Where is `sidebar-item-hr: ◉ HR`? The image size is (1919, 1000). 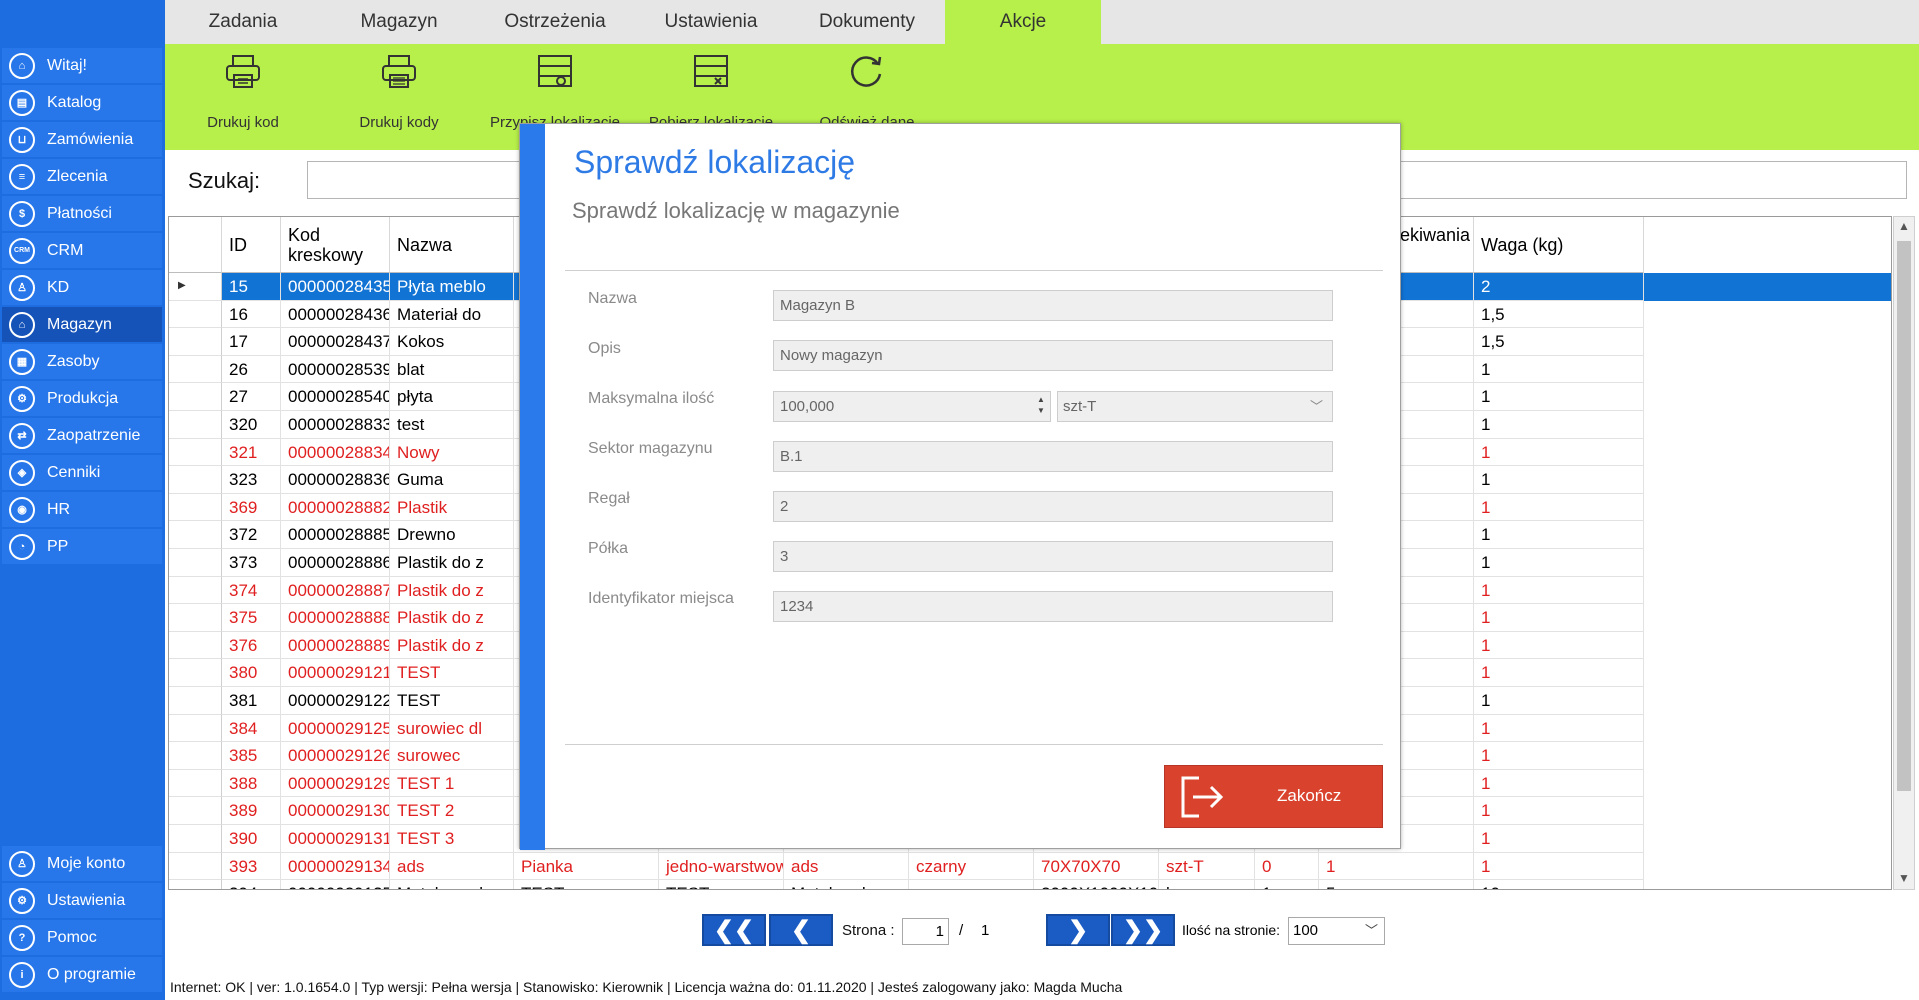
sidebar-item-hr: ◉ HR is located at coordinates (82, 509).